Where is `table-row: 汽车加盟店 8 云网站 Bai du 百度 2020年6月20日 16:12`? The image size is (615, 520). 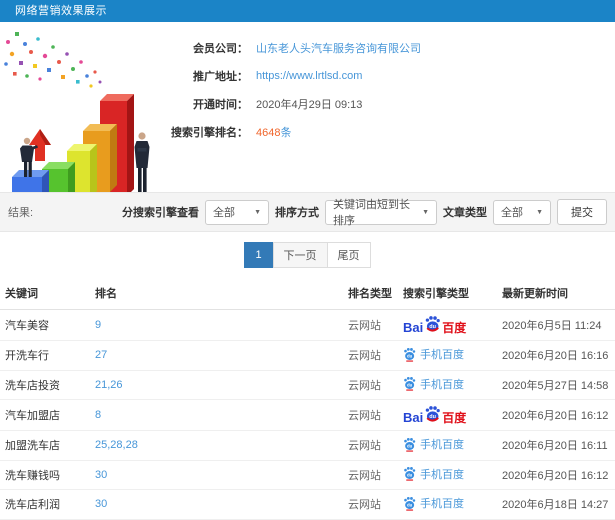
table-row: 汽车加盟店 8 云网站 Bai du 百度 2020年6月20日 16:12 is located at coordinates (307, 415).